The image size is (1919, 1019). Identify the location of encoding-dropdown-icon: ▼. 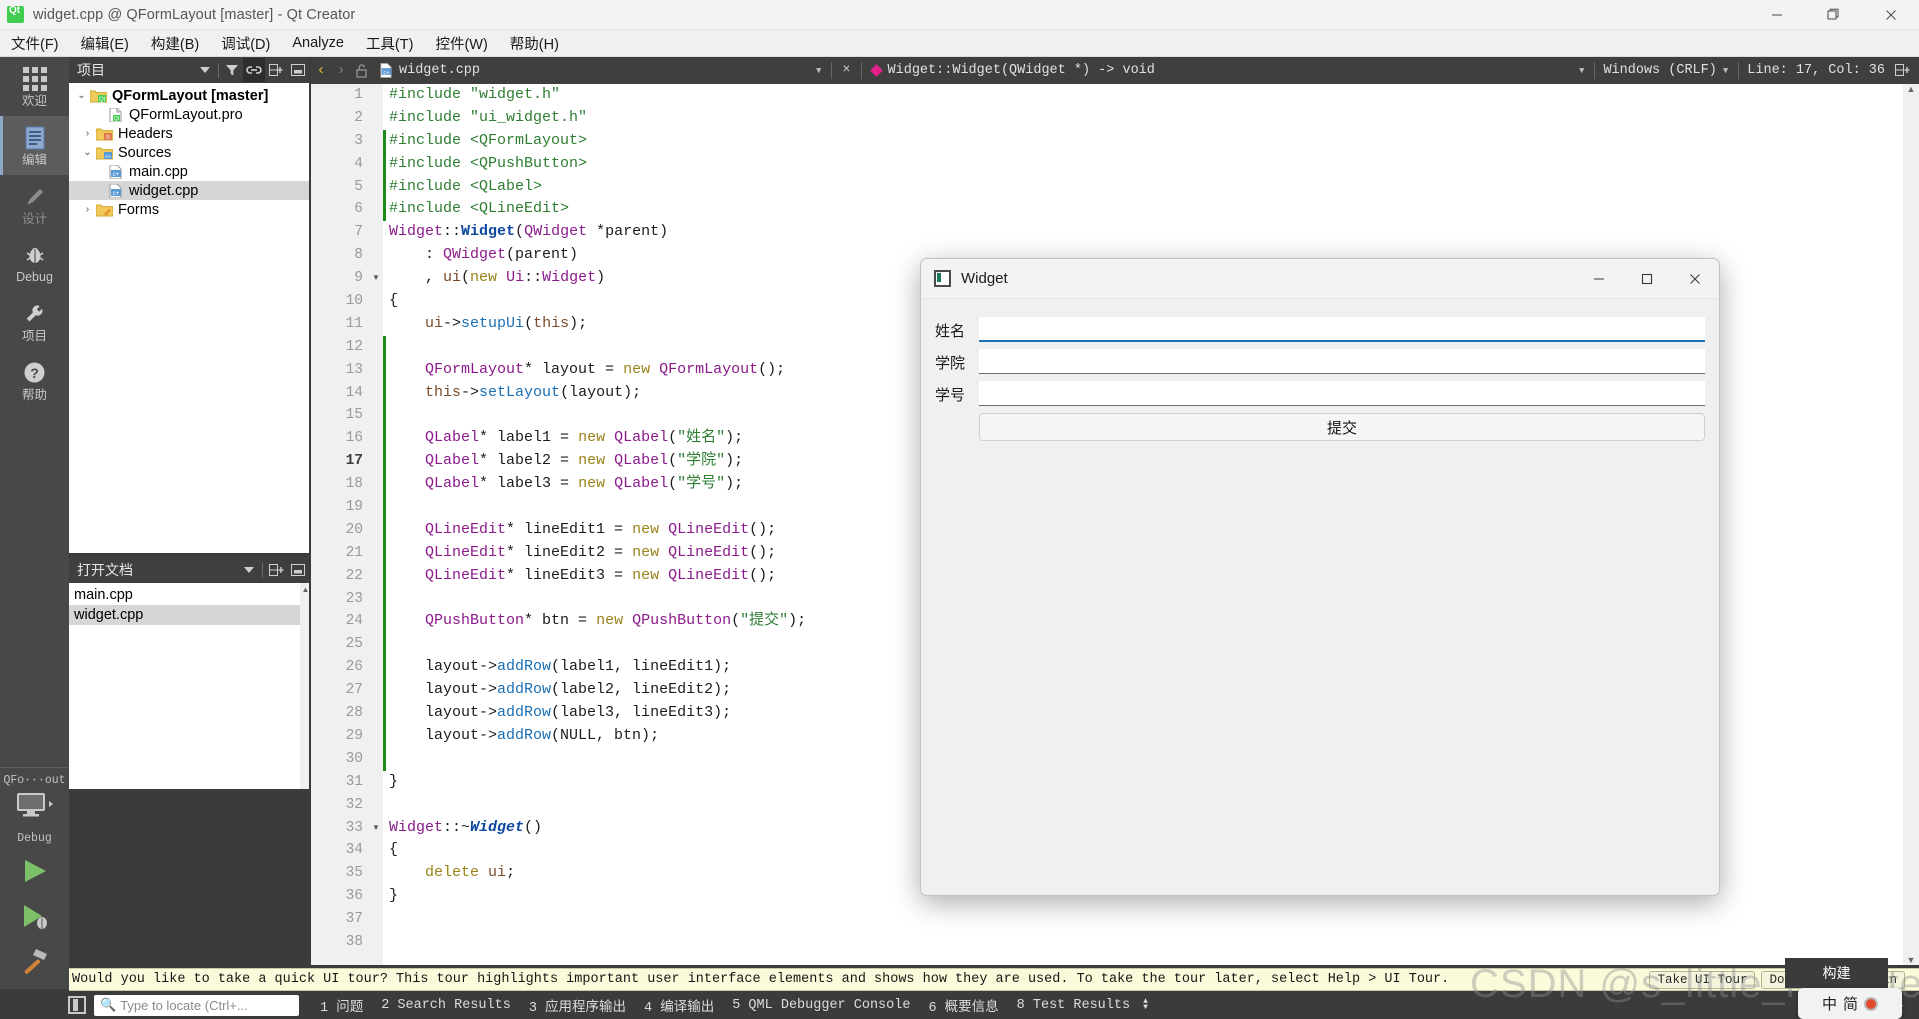
(1725, 71).